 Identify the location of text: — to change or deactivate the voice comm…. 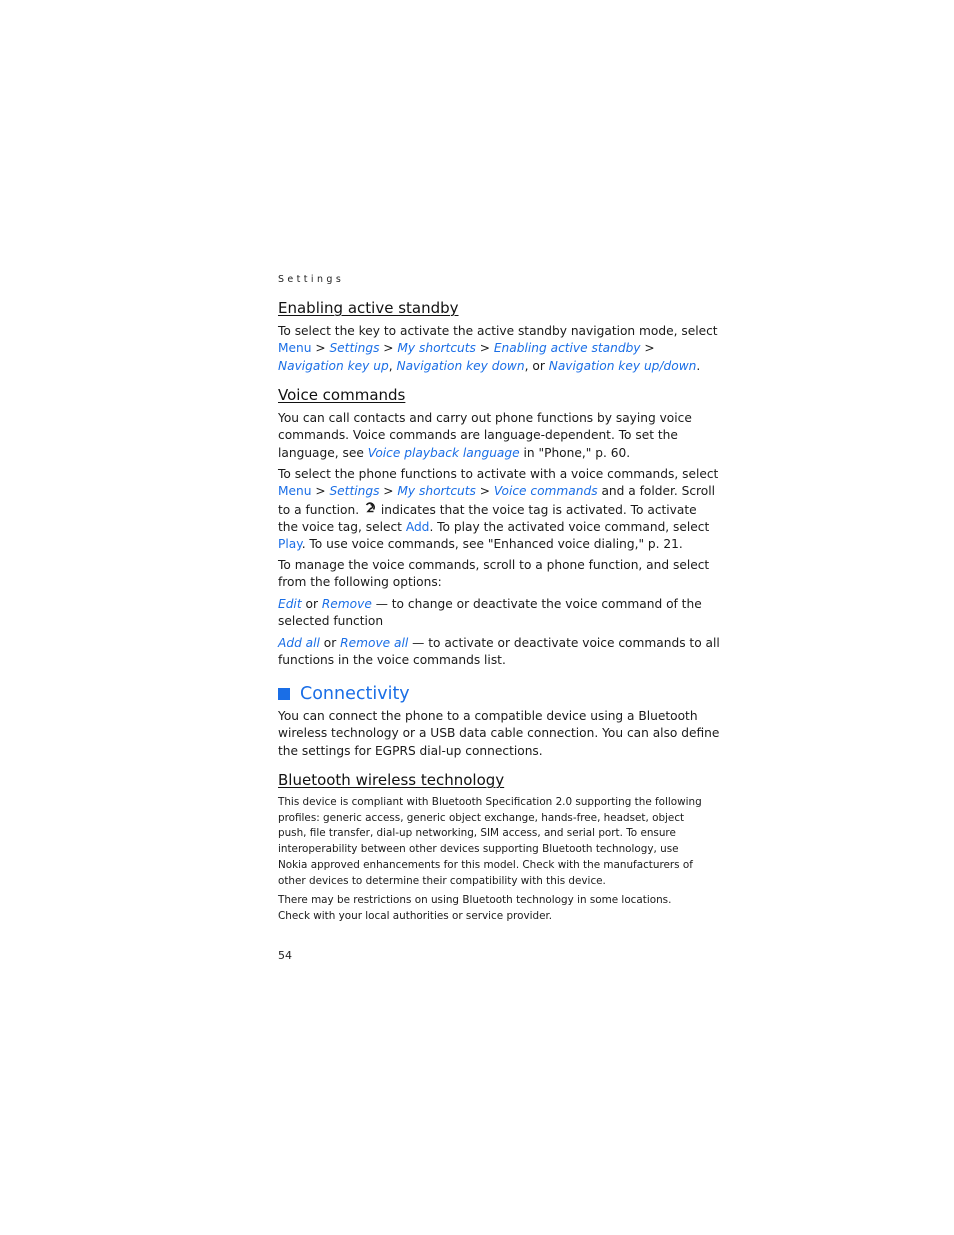
(536, 604).